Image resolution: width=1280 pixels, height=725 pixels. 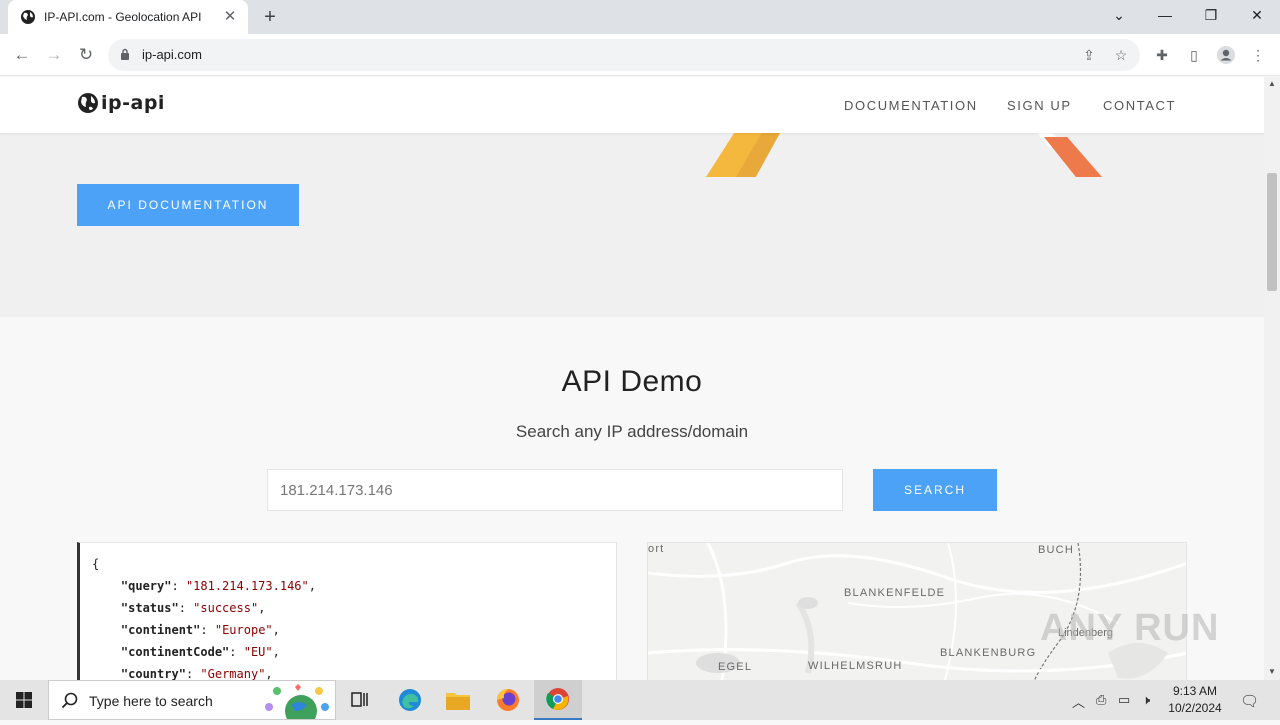 I want to click on close-window-button: ✕, so click(x=1257, y=15).